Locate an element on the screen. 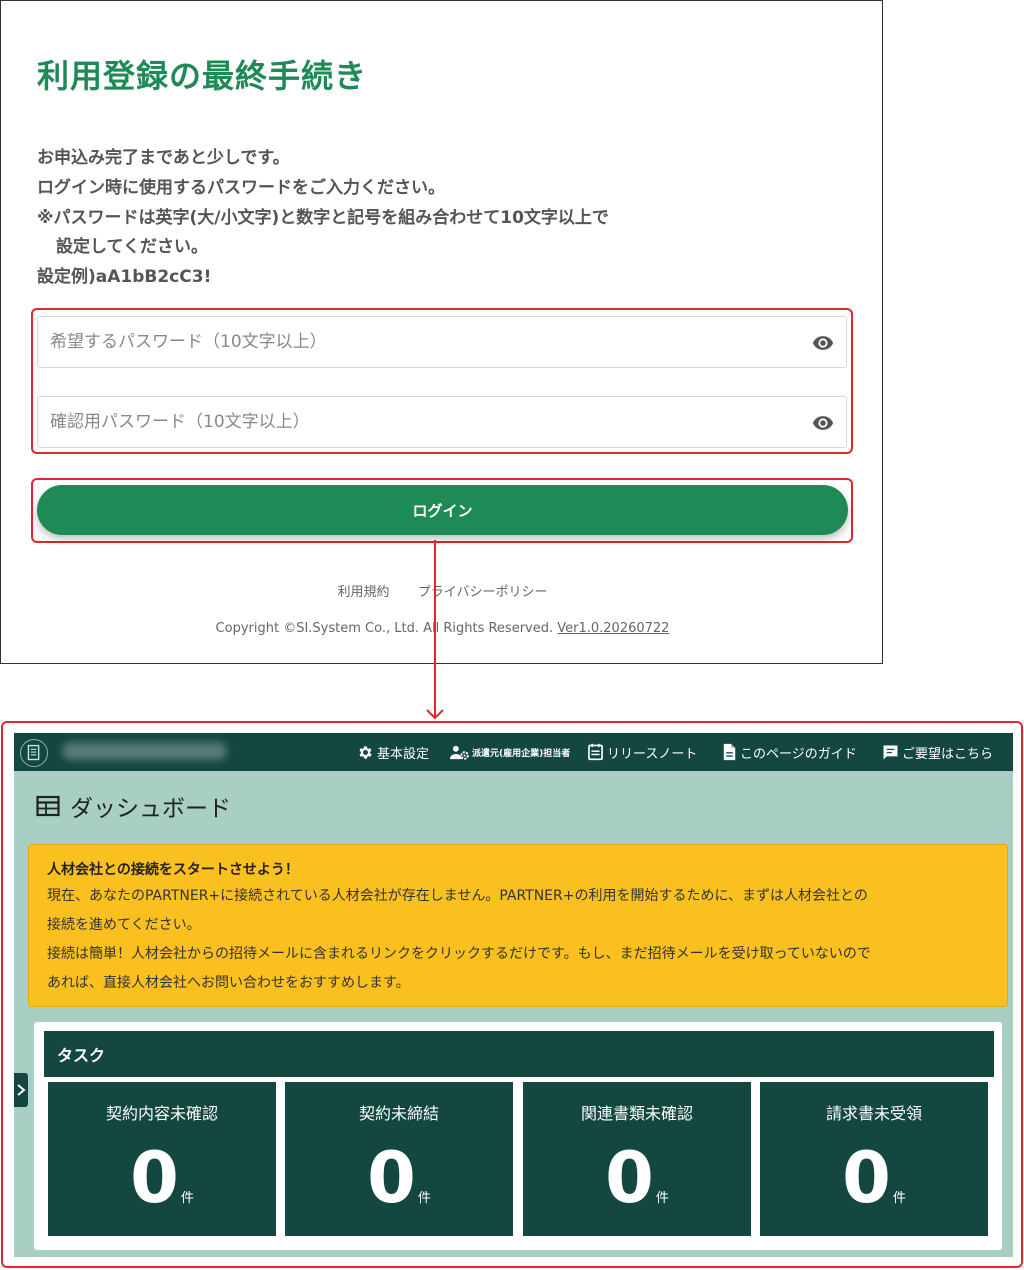  sidebar-toggle is located at coordinates (21, 1090).